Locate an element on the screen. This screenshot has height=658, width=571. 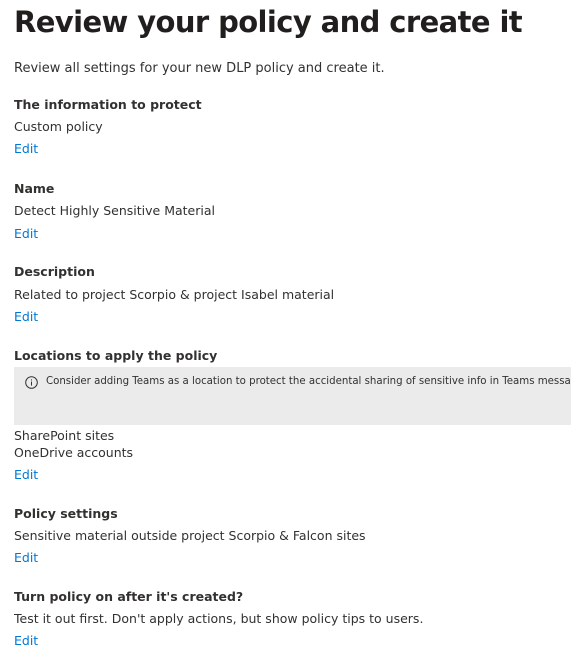
section-heading: Name is located at coordinates (34, 188).